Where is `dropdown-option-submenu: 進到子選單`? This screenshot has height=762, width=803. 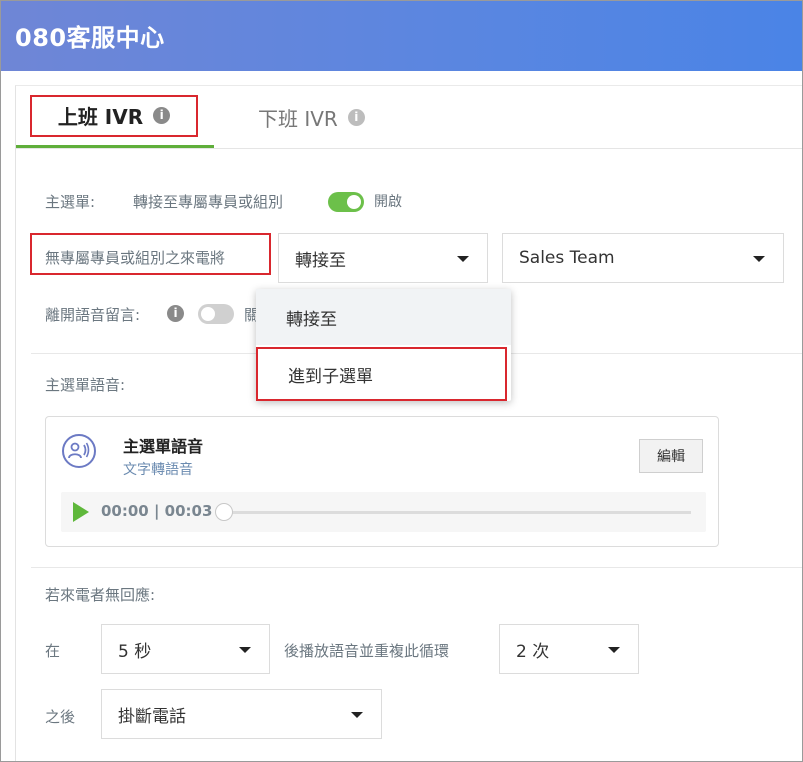
dropdown-option-submenu: 進到子選單 is located at coordinates (381, 374).